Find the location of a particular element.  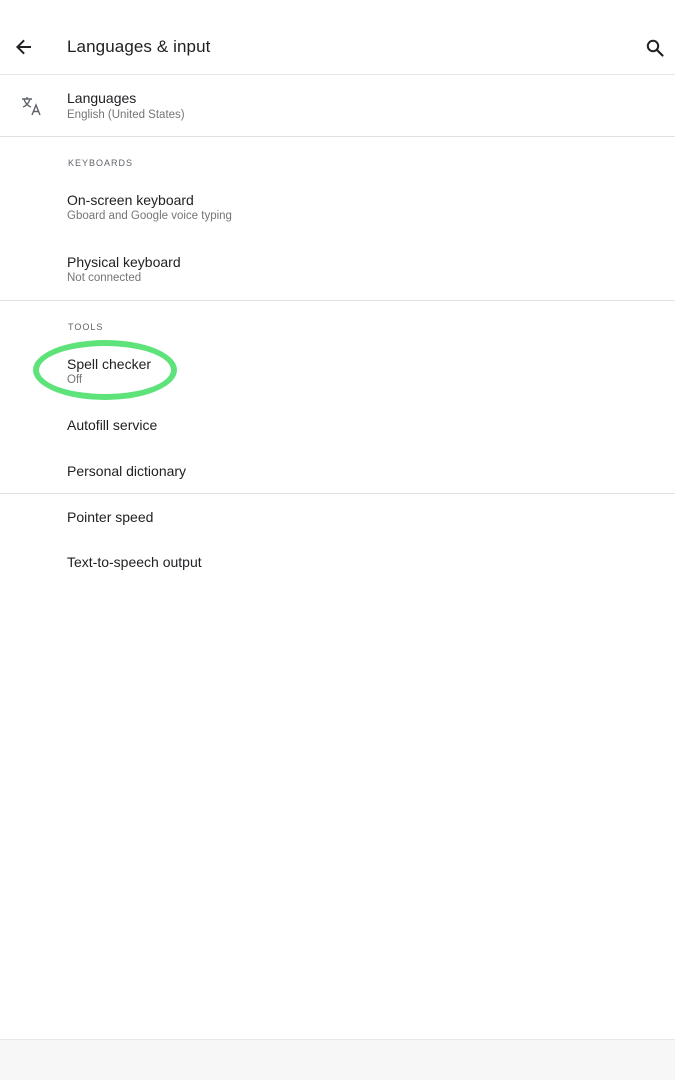

tools-section-header: TOOLS is located at coordinates (86, 327).